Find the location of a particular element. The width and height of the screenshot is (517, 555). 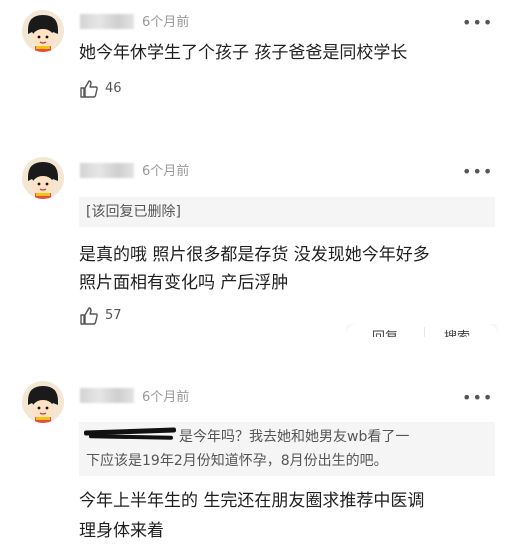

pill-divider is located at coordinates (424, 332).